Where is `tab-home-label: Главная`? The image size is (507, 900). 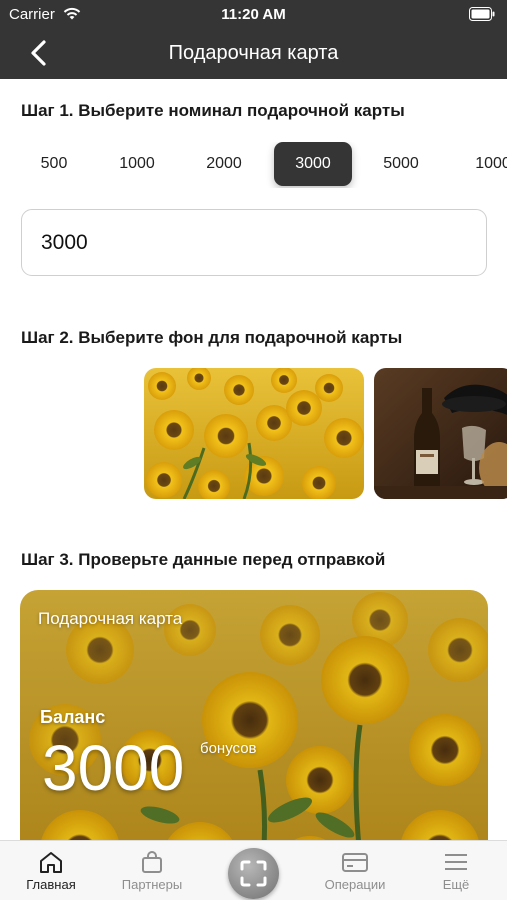
tab-home-label: Главная is located at coordinates (51, 884).